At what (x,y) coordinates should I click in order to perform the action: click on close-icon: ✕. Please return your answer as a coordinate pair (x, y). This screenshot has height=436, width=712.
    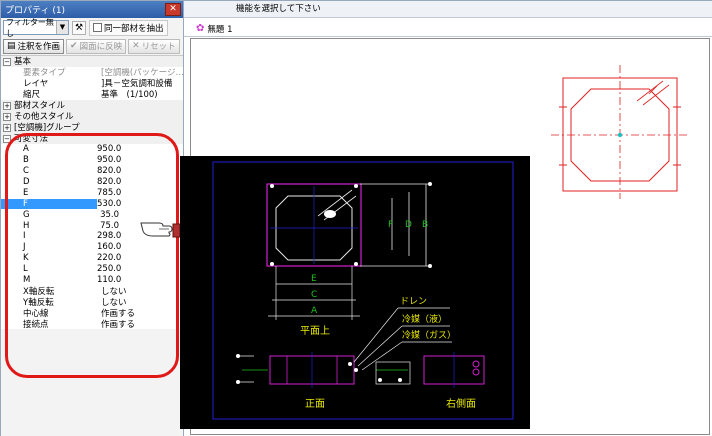
    Looking at the image, I should click on (173, 9).